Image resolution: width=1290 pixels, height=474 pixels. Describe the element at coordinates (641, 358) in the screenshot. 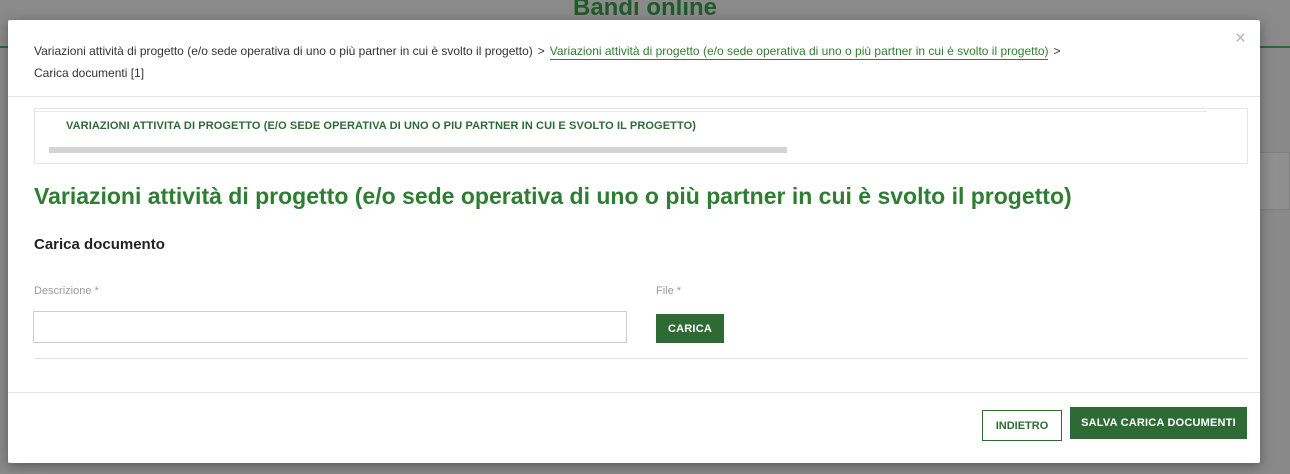

I see `form-divider` at that location.